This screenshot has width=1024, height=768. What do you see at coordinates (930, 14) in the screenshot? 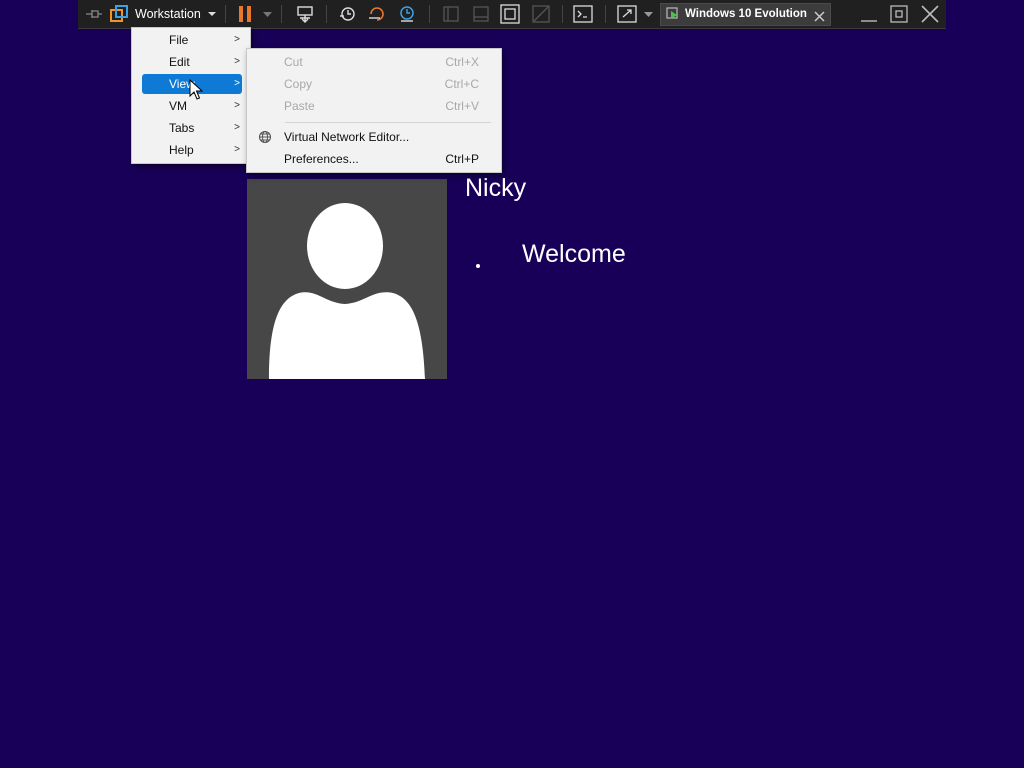
I see `close-icon` at bounding box center [930, 14].